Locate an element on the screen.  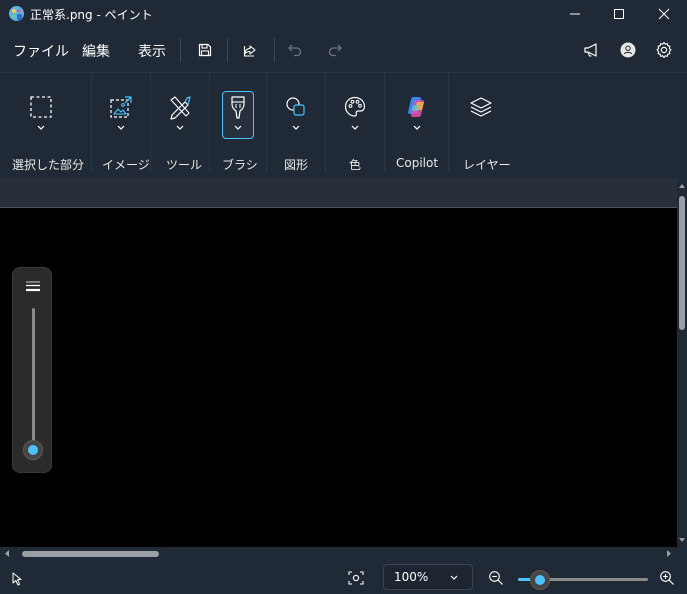
ribbon-group-copilot: Copilot is located at coordinates (416, 126).